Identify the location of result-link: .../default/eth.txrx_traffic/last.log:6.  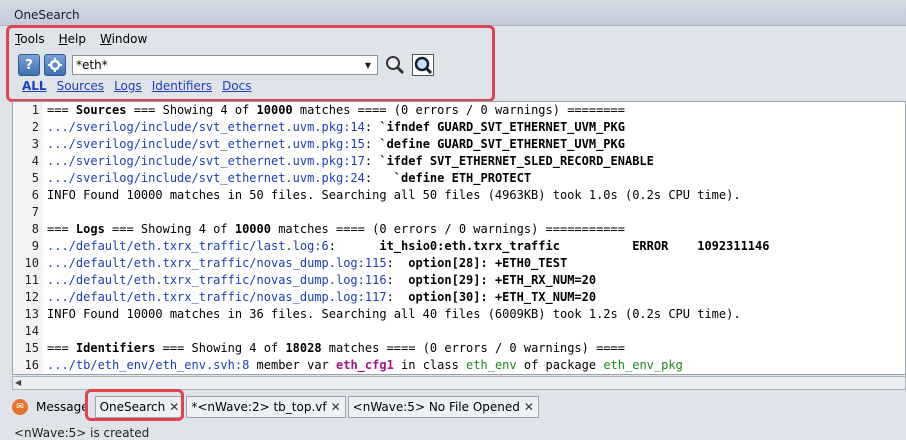
(188, 246).